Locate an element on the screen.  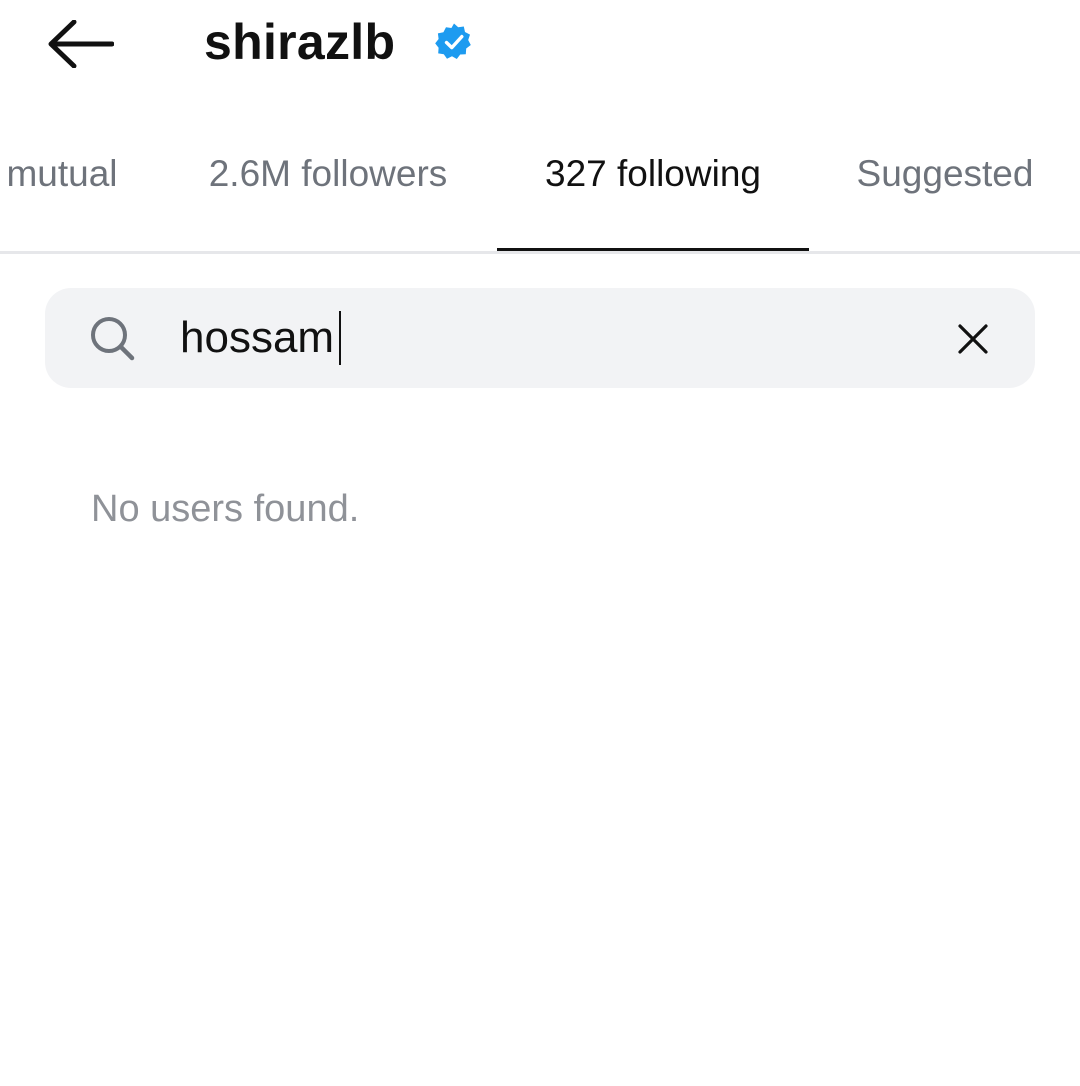
close-icon is located at coordinates (973, 339).